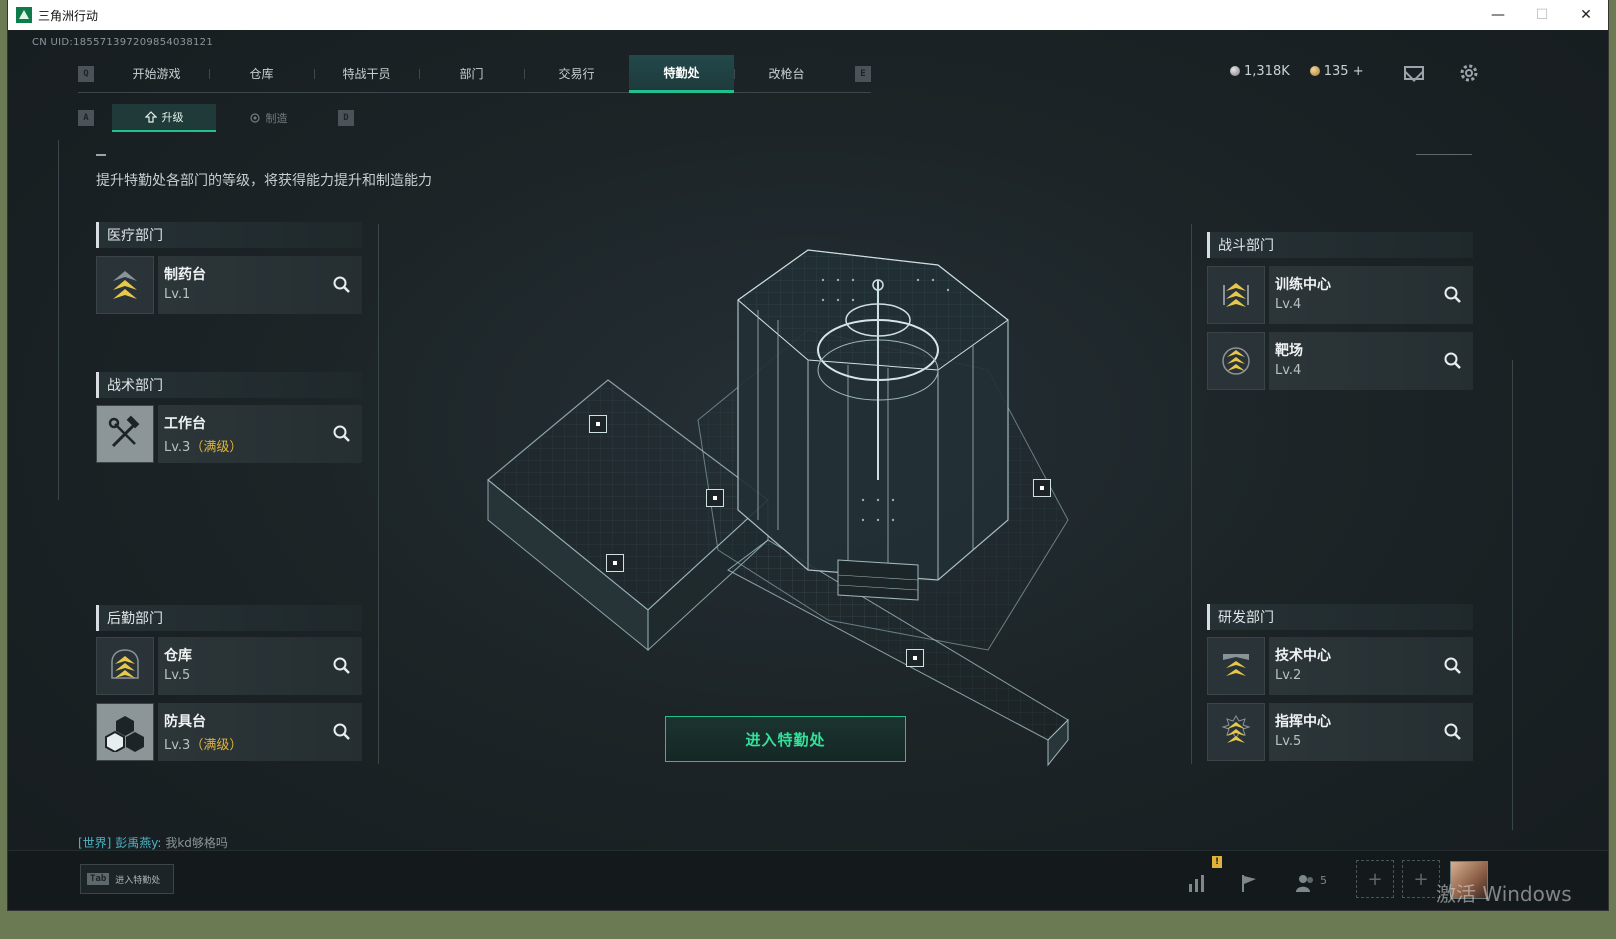 The height and width of the screenshot is (939, 1616). What do you see at coordinates (268, 118) in the screenshot?
I see `tab-craft: 制造` at bounding box center [268, 118].